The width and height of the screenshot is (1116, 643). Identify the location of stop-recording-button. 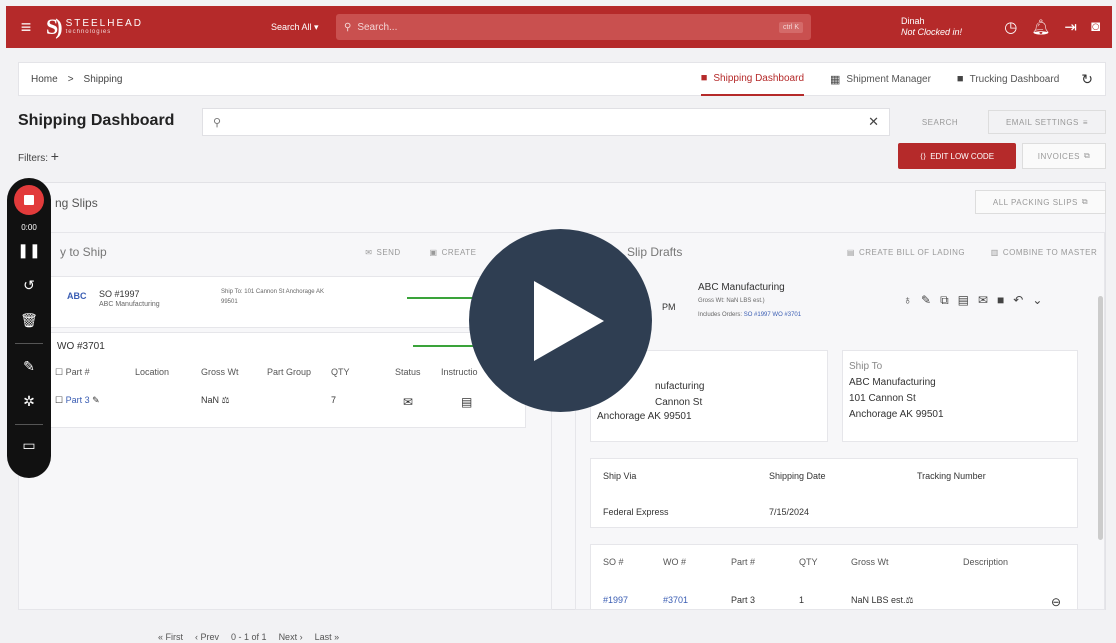
(29, 200).